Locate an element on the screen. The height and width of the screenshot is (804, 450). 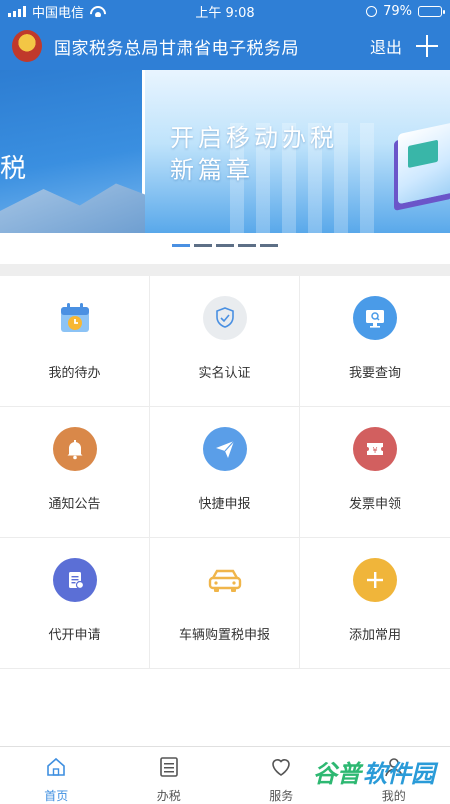
grid-item-7: 车辆购置税申报 is located at coordinates (225, 603).